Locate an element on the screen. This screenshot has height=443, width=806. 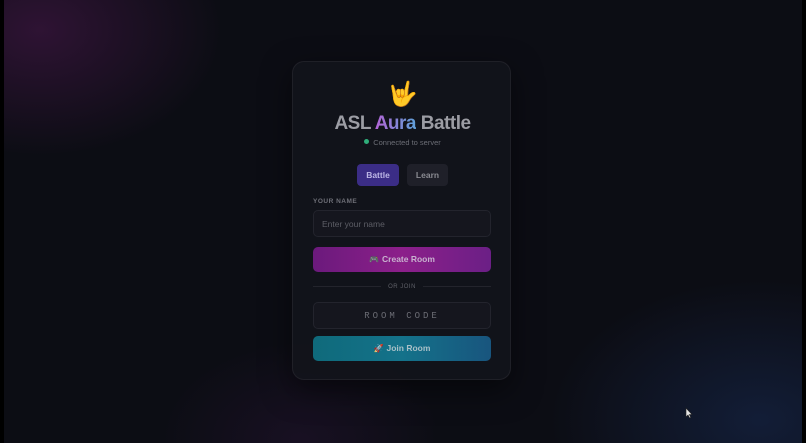
screen-edge-right is located at coordinates (804, 221).